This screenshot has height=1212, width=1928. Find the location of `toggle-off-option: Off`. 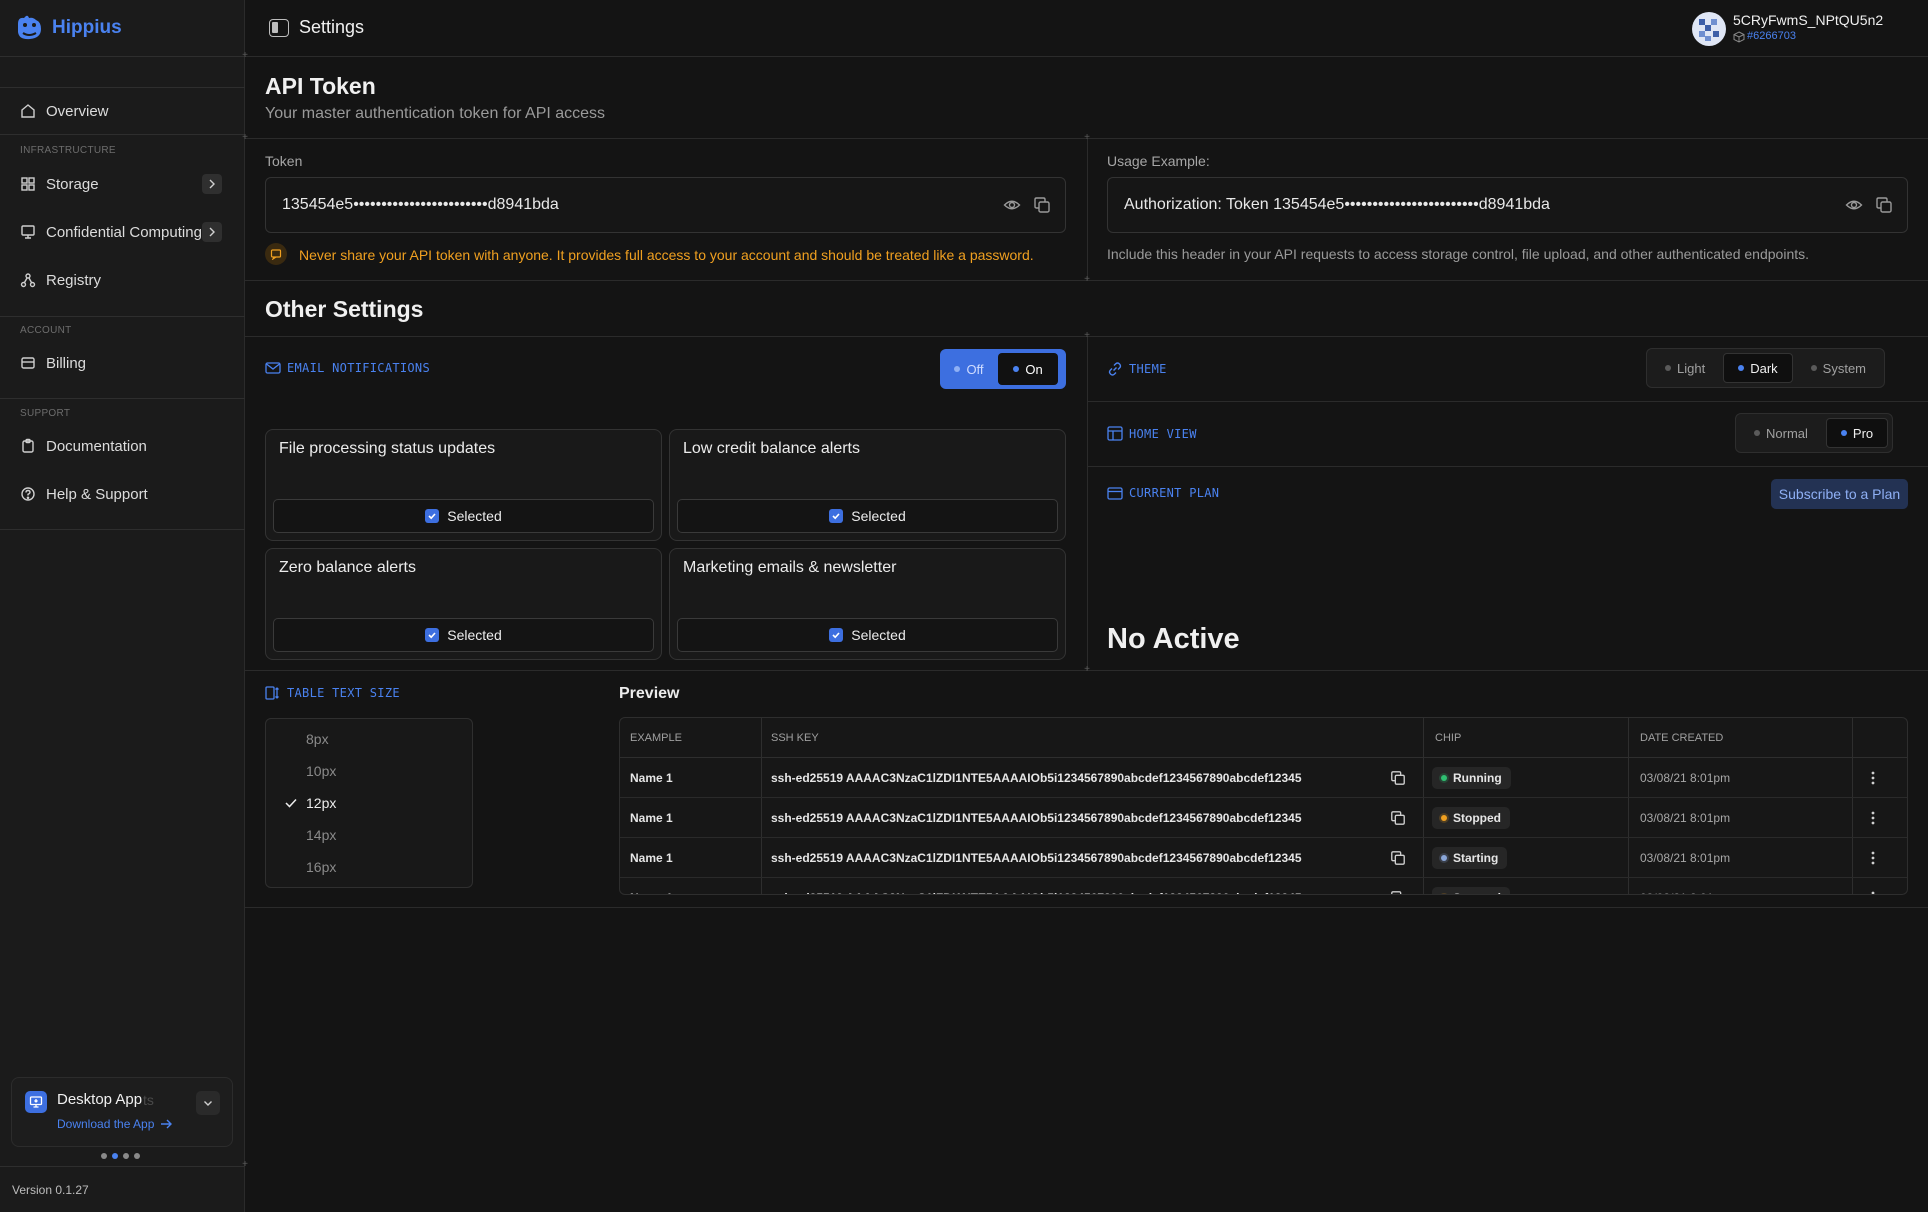

toggle-off-option: Off is located at coordinates (969, 369).